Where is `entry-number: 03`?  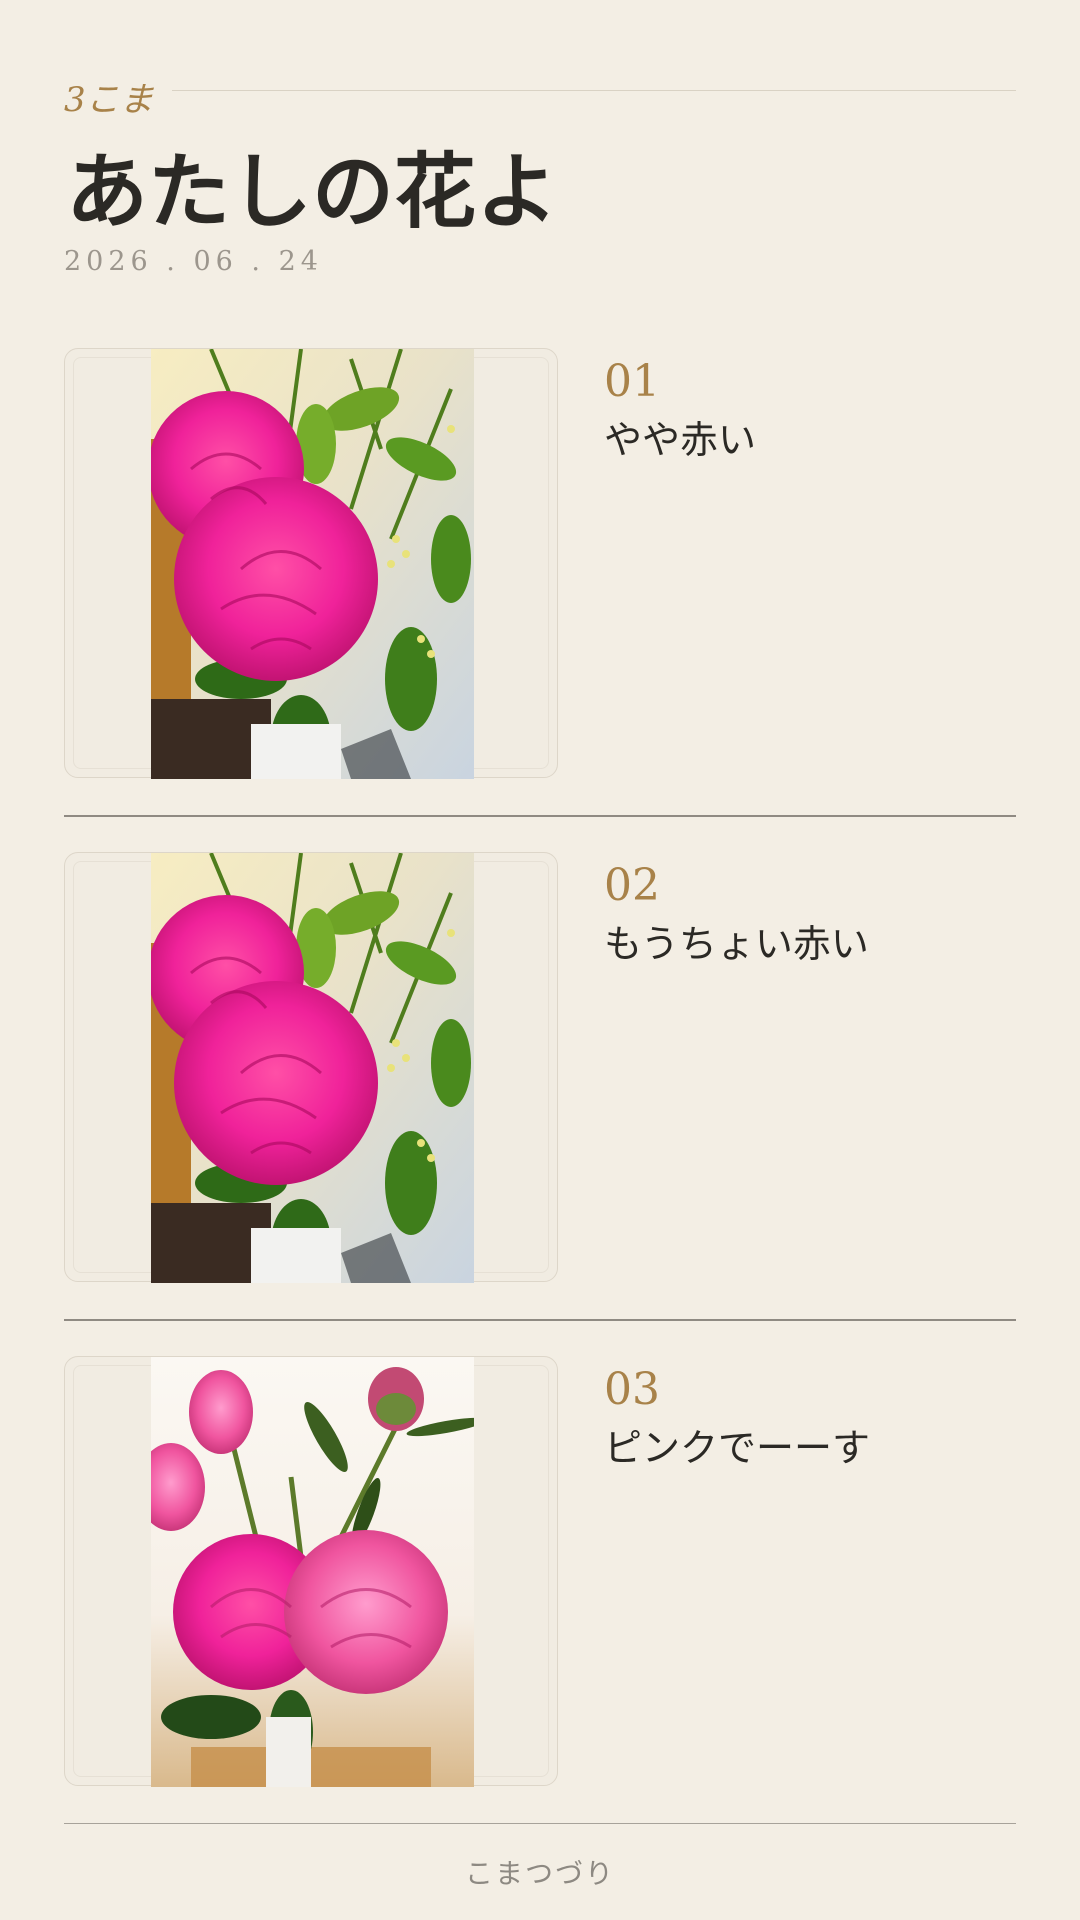 entry-number: 03 is located at coordinates (632, 1389).